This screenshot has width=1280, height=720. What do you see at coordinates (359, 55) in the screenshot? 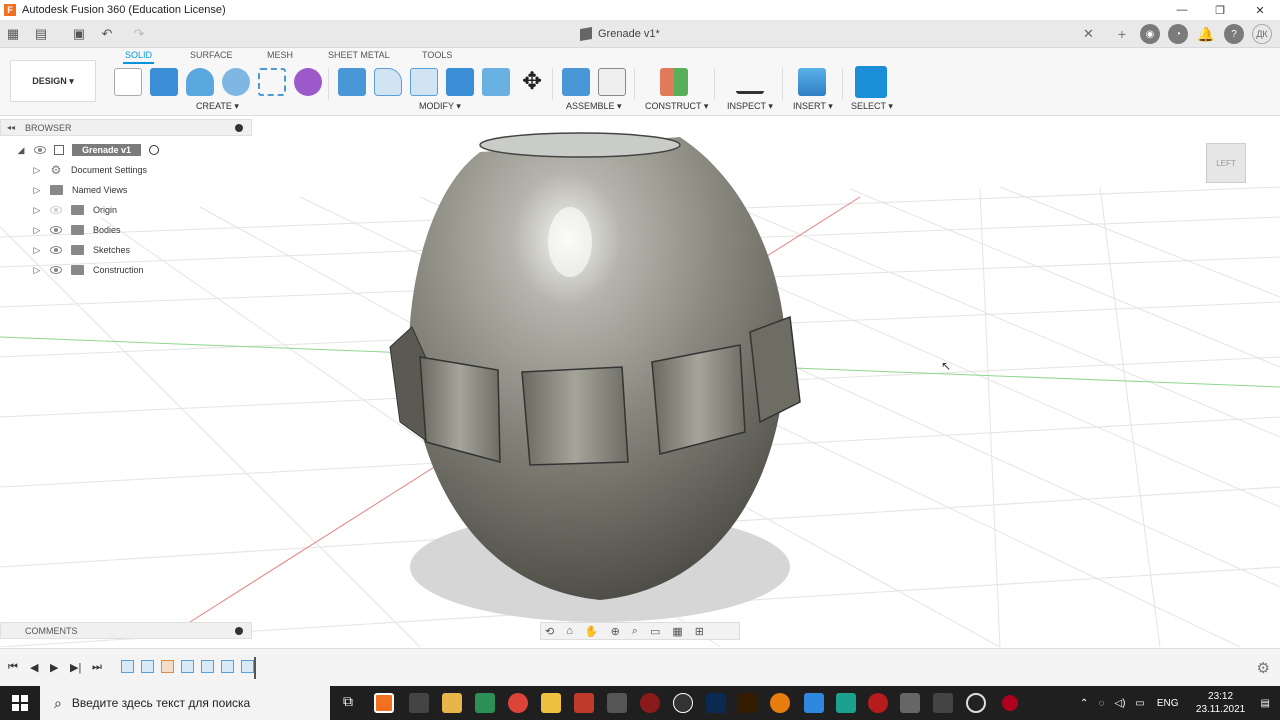
I see `tab-sheet-metal: SHEET METAL` at bounding box center [359, 55].